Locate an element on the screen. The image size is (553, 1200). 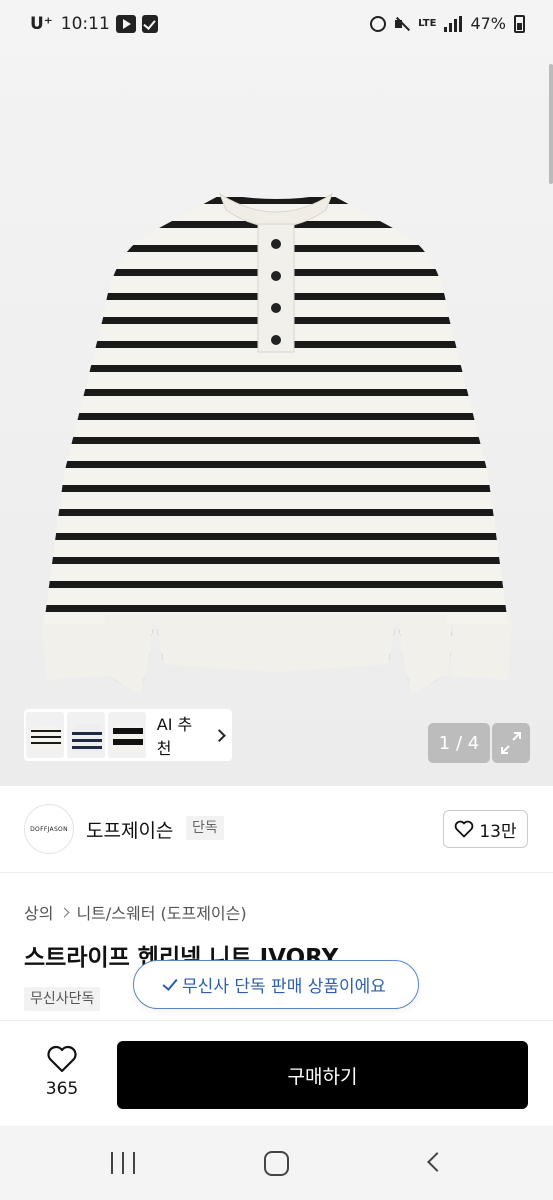
ai-recommend-label: AI 추천 is located at coordinates (174, 736).